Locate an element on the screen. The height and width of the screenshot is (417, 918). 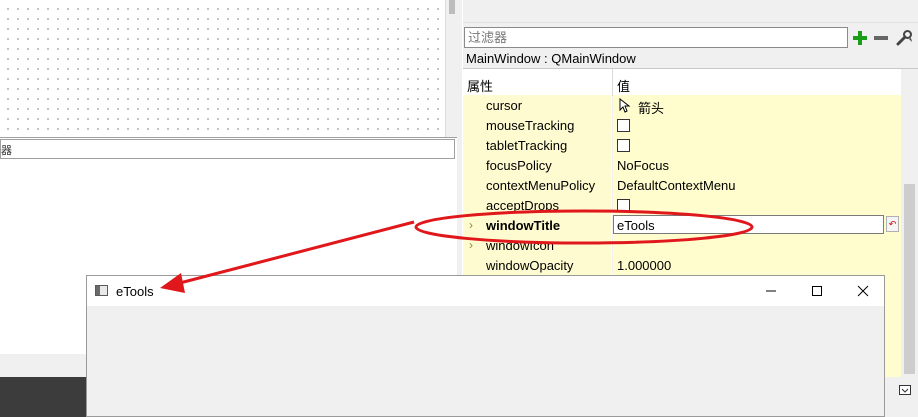
annotation-overlay is located at coordinates (457, 251).